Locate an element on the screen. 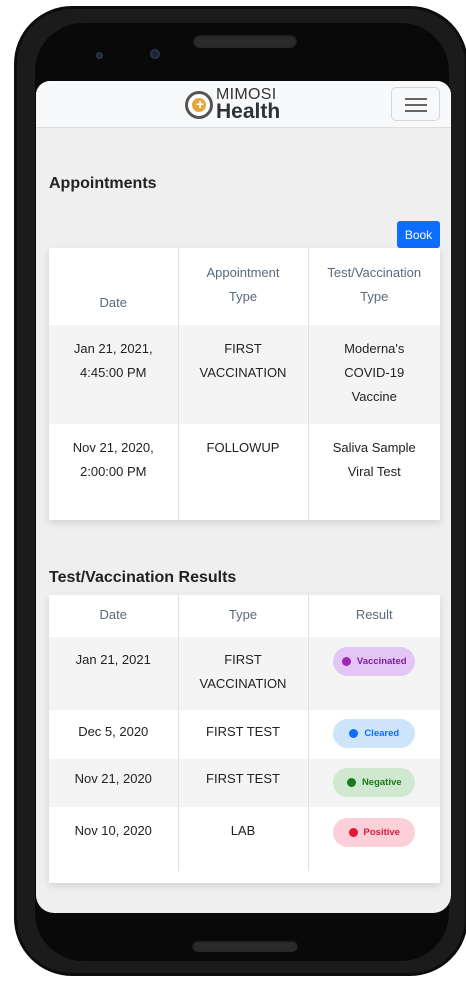  status-badge-vaccinated: Vaccinated is located at coordinates (374, 661).